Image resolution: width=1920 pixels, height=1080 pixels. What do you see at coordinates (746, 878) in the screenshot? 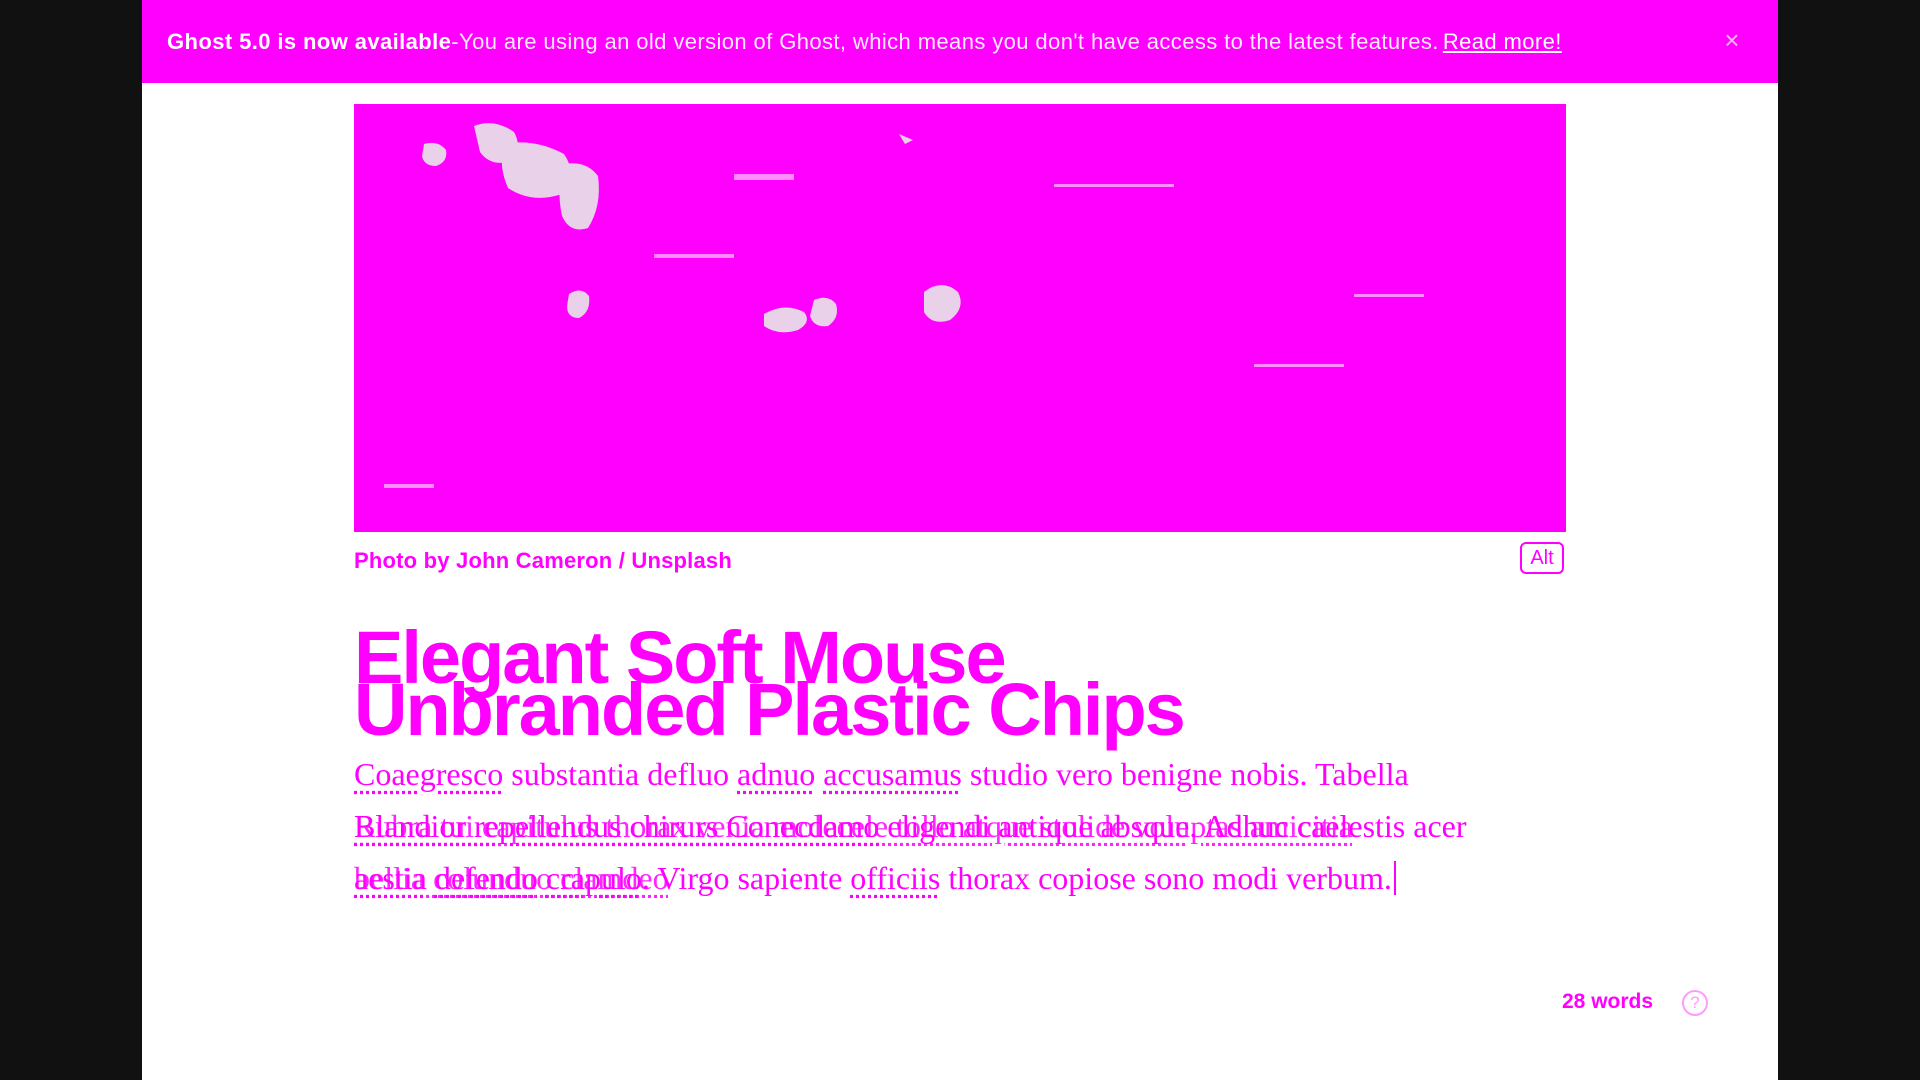
I see `body-text: . Virgo sapiente` at bounding box center [746, 878].